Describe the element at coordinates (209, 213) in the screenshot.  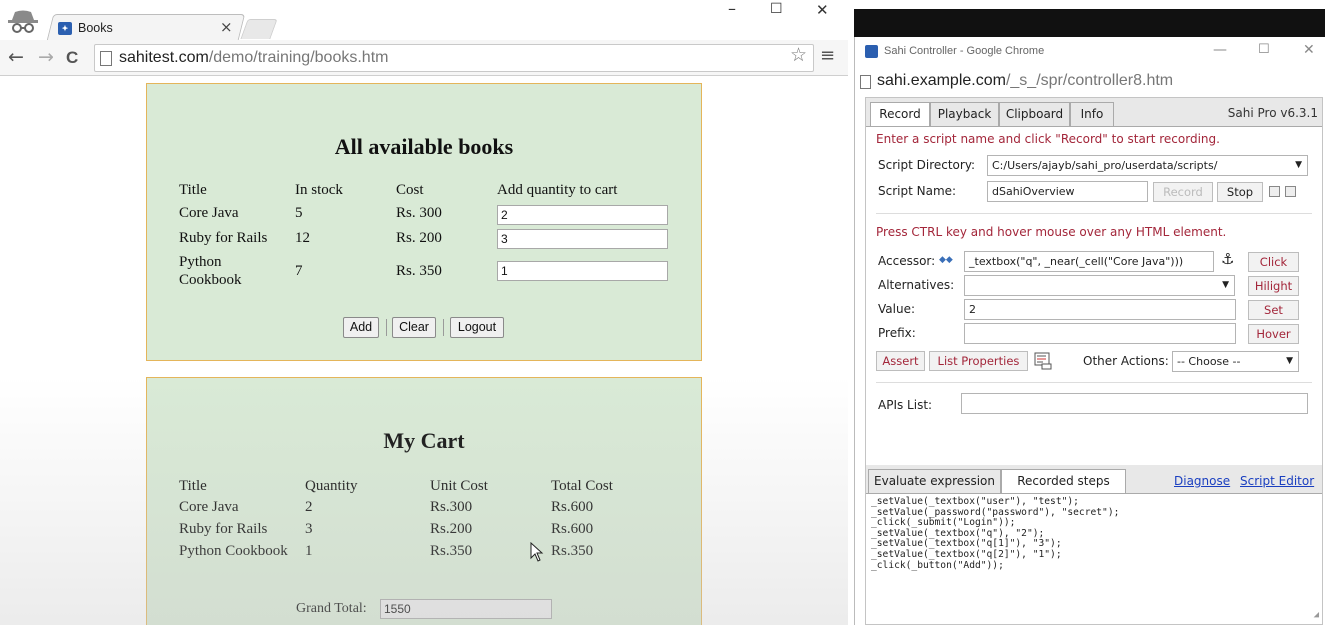
I see `book-title: Core Java` at that location.